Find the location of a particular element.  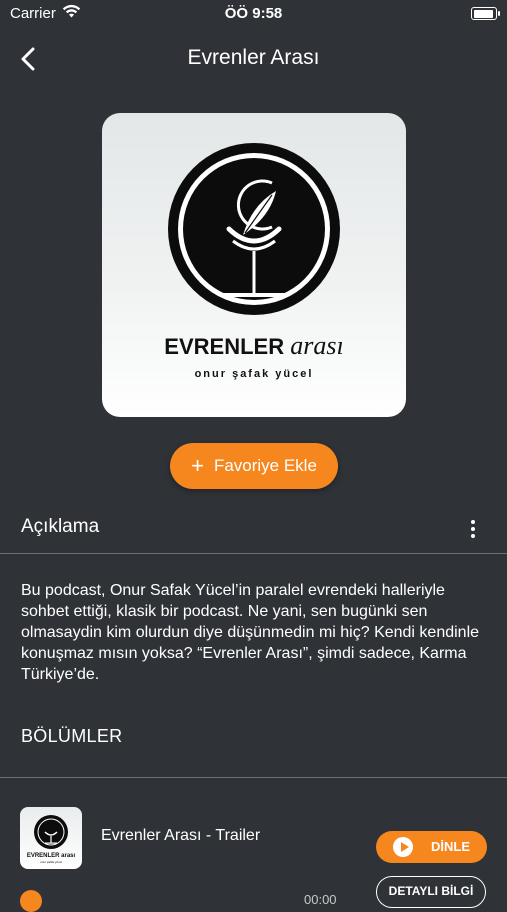

plus-icon: + is located at coordinates (197, 465).